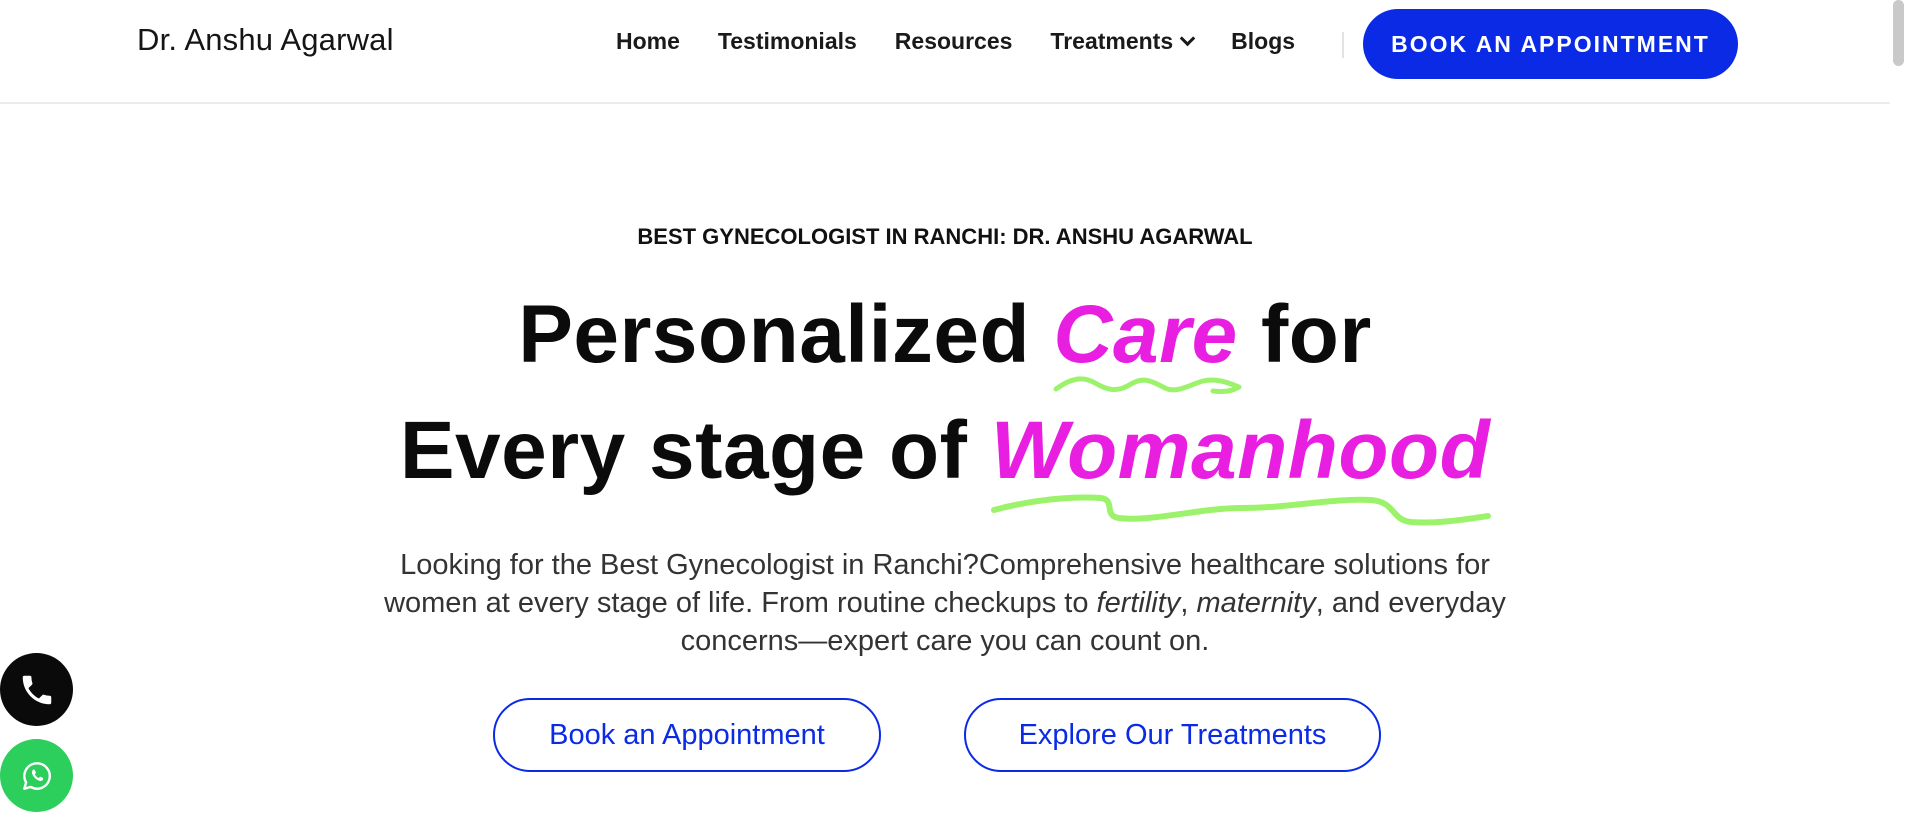 Image resolution: width=1906 pixels, height=840 pixels. What do you see at coordinates (1172, 735) in the screenshot?
I see `explore-treatments-button: Explore Our Treatments` at bounding box center [1172, 735].